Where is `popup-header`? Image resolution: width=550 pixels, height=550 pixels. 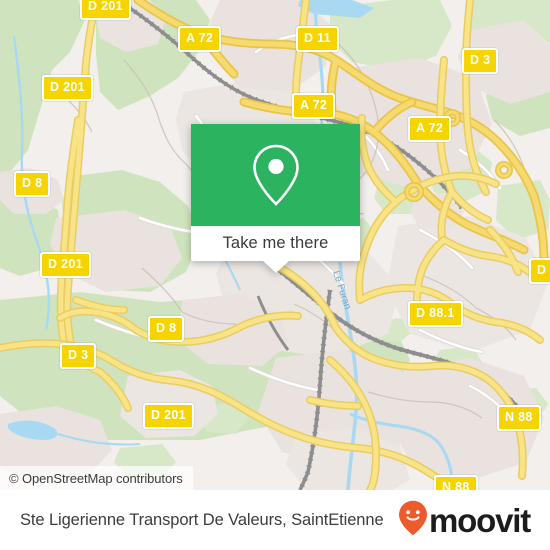
popup-header is located at coordinates (275, 175).